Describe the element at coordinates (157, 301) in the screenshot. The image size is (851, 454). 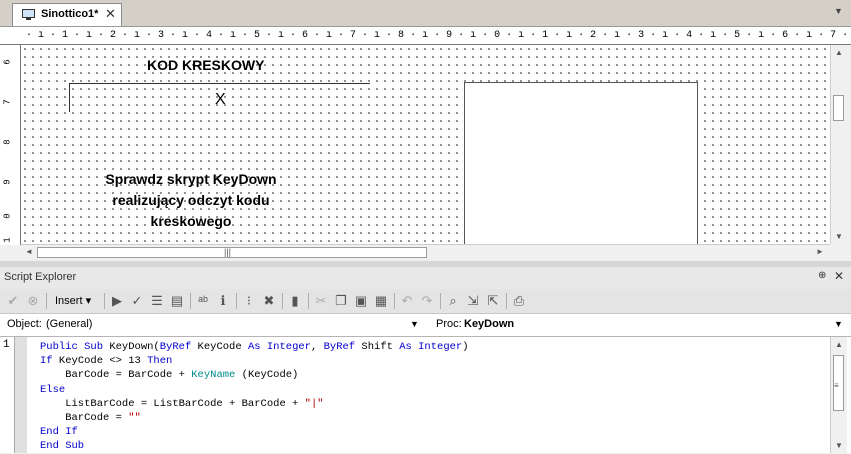
I see `list-icon: ☰` at that location.